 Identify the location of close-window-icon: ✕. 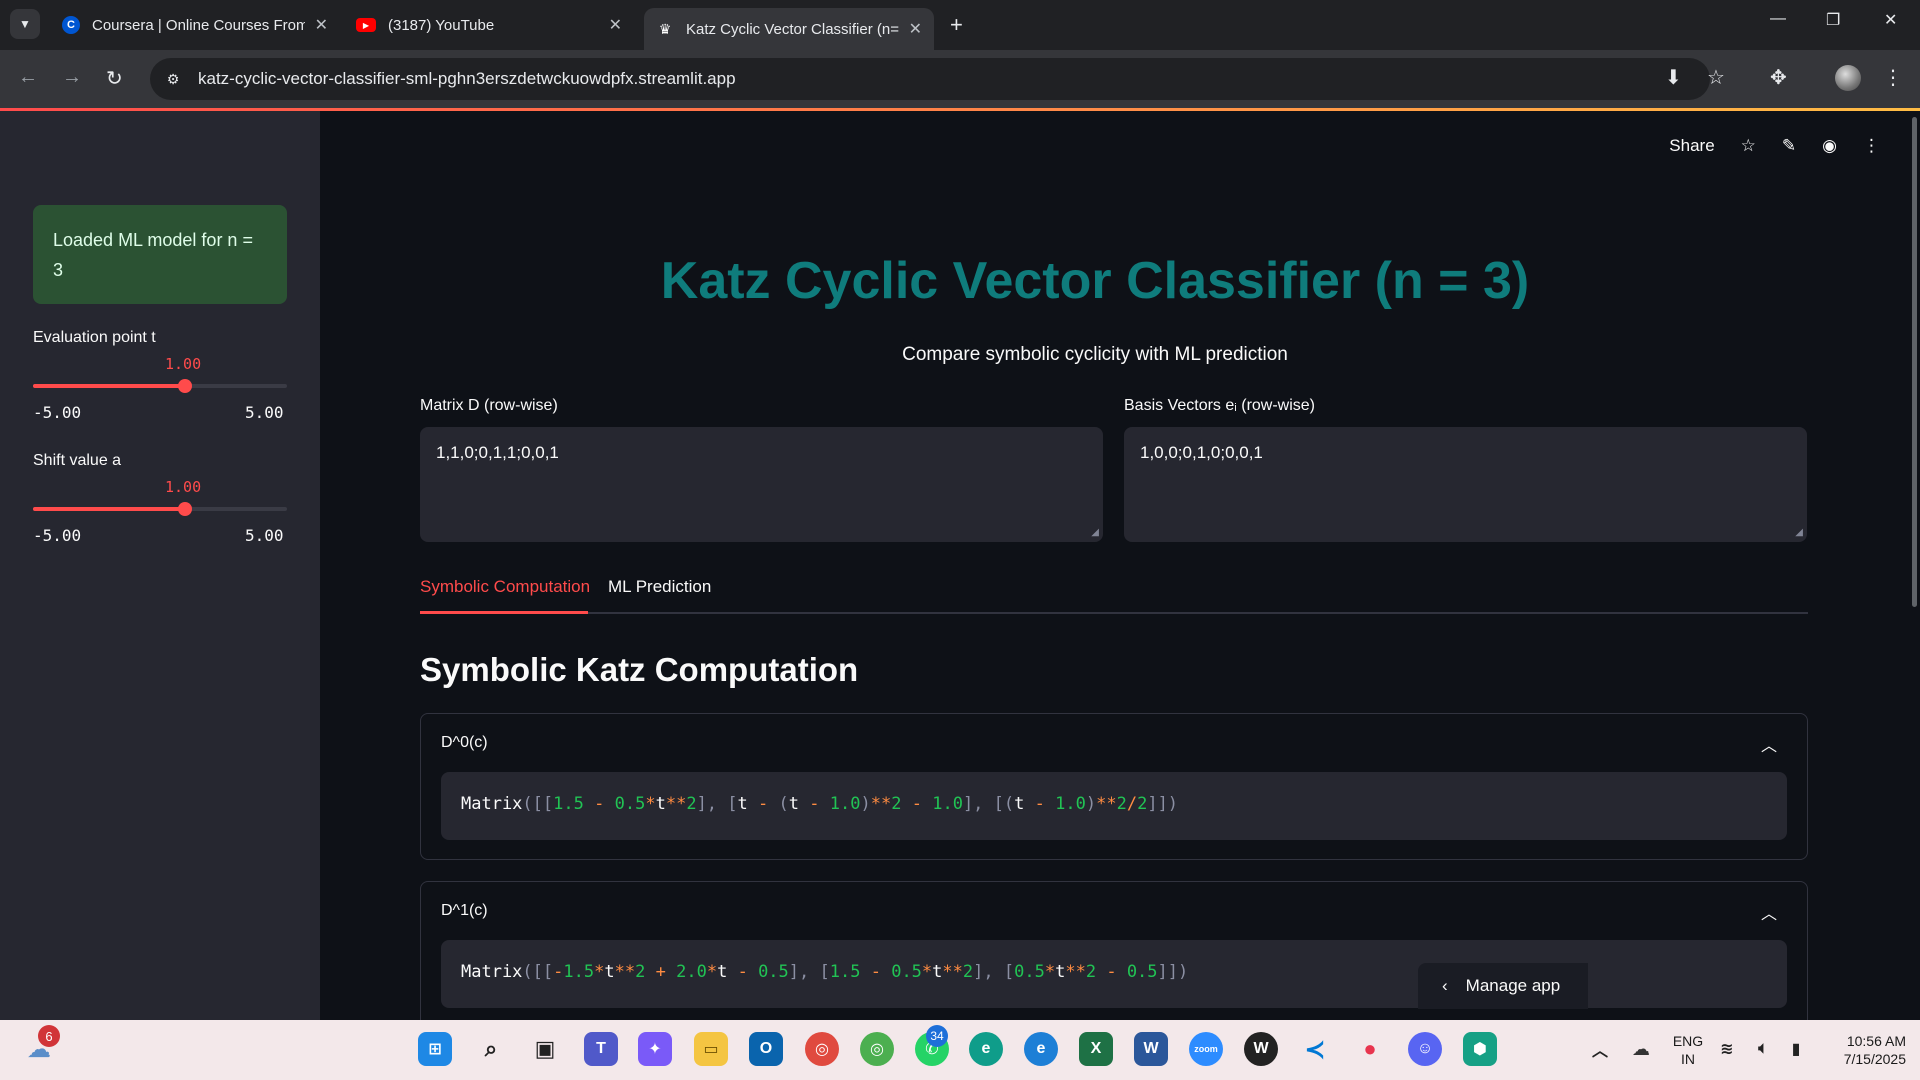
(1890, 20).